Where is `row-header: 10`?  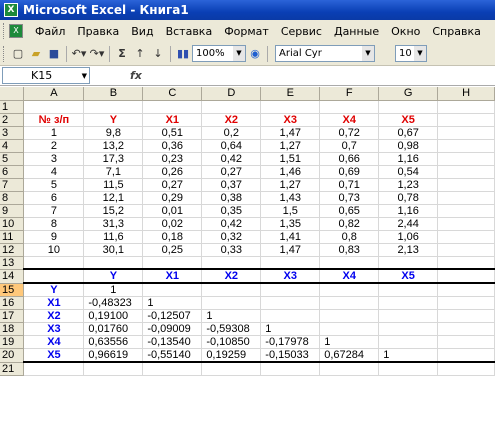
row-header: 10 is located at coordinates (12, 224).